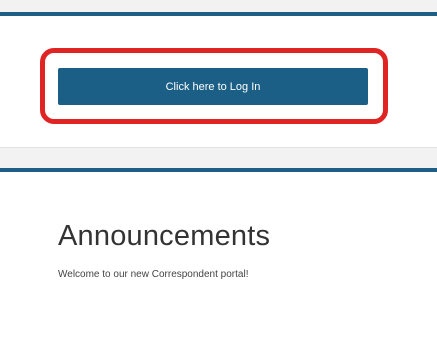 This screenshot has height=343, width=437. Describe the element at coordinates (153, 274) in the screenshot. I see `announcements-message: Welcome to our new Correspondent portal!` at that location.